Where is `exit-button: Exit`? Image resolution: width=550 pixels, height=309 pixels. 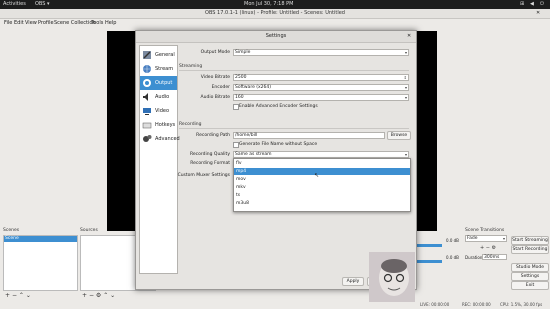 exit-button: Exit is located at coordinates (530, 285).